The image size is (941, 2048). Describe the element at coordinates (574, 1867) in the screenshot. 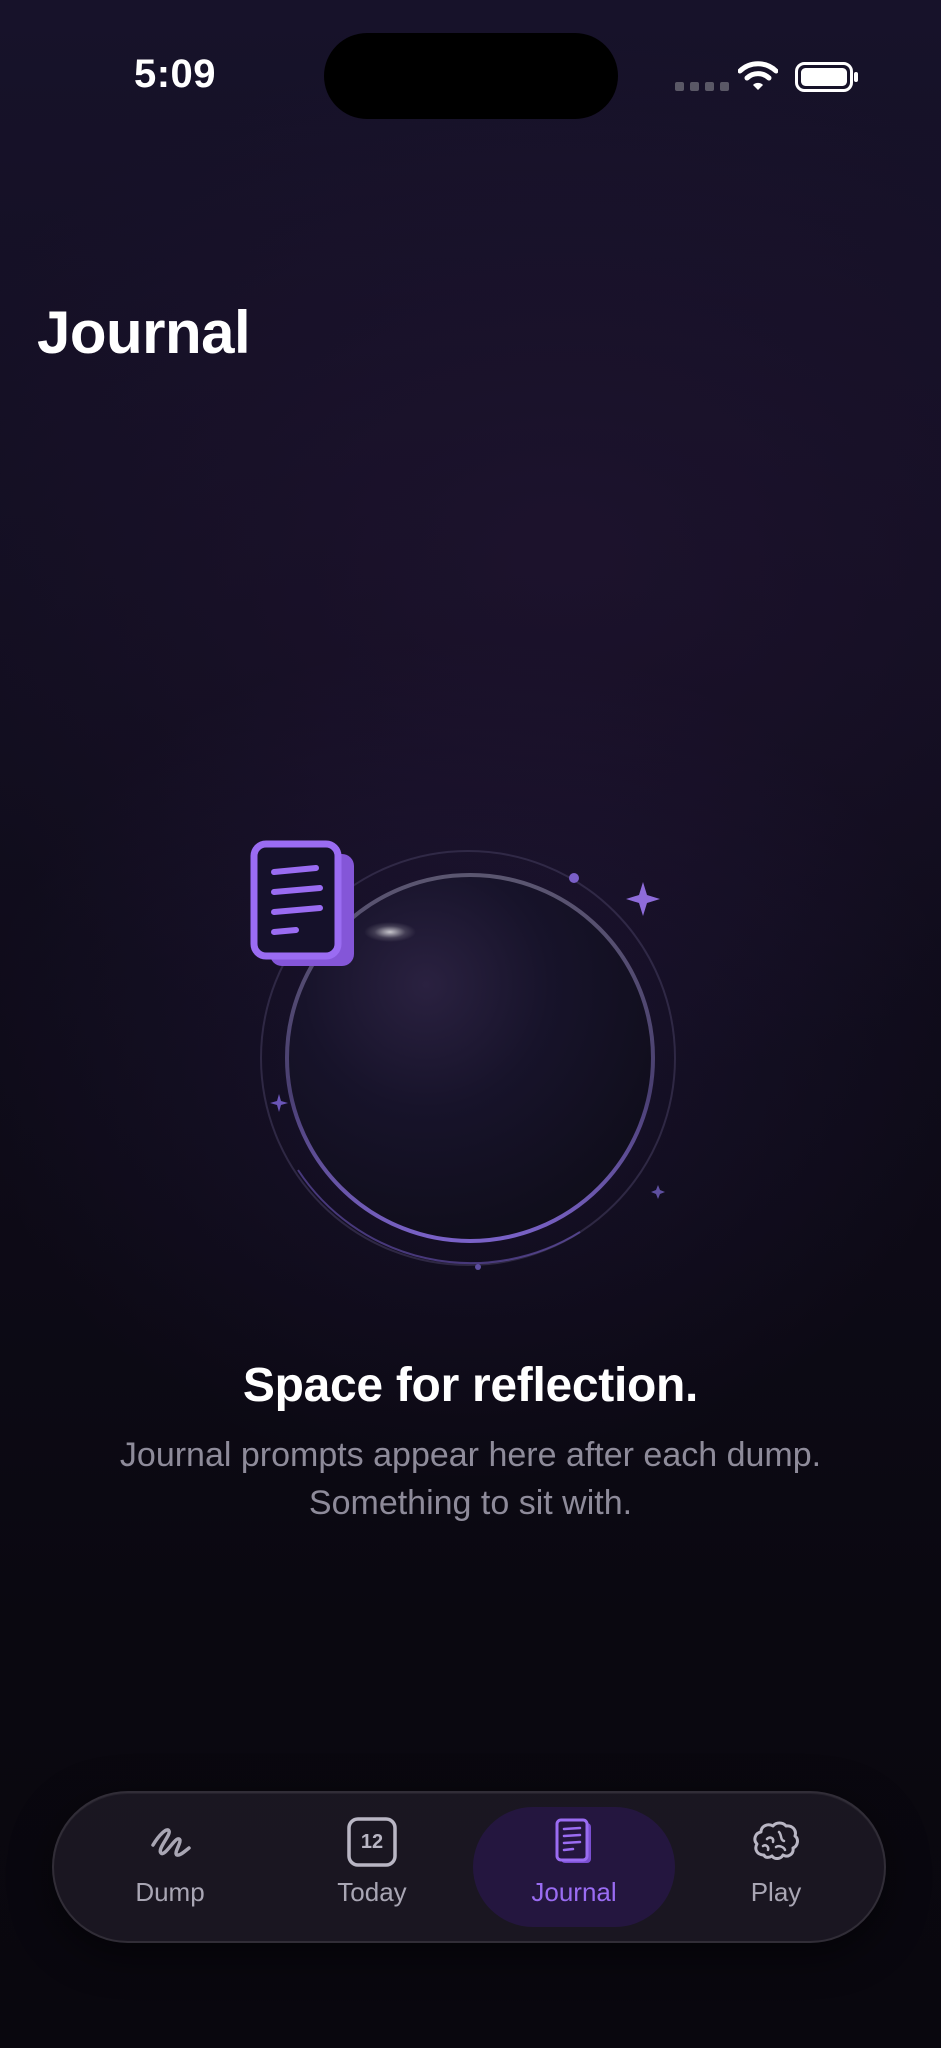

I see `tab-journal: Journal` at that location.